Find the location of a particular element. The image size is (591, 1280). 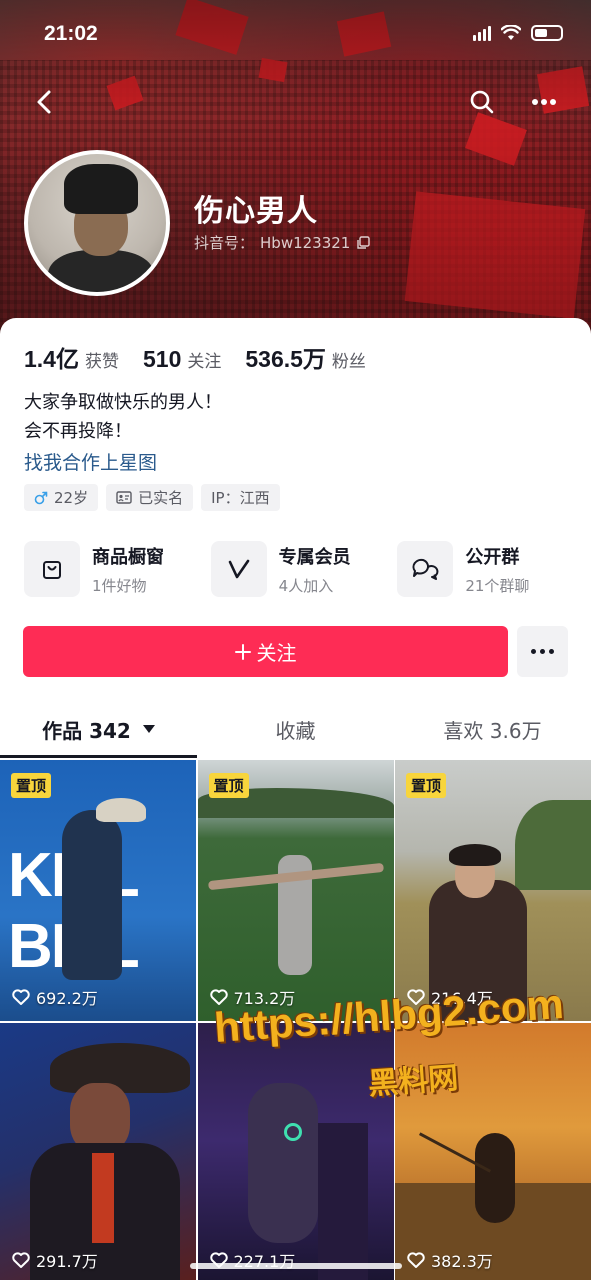

wifi-icon is located at coordinates (511, 32).